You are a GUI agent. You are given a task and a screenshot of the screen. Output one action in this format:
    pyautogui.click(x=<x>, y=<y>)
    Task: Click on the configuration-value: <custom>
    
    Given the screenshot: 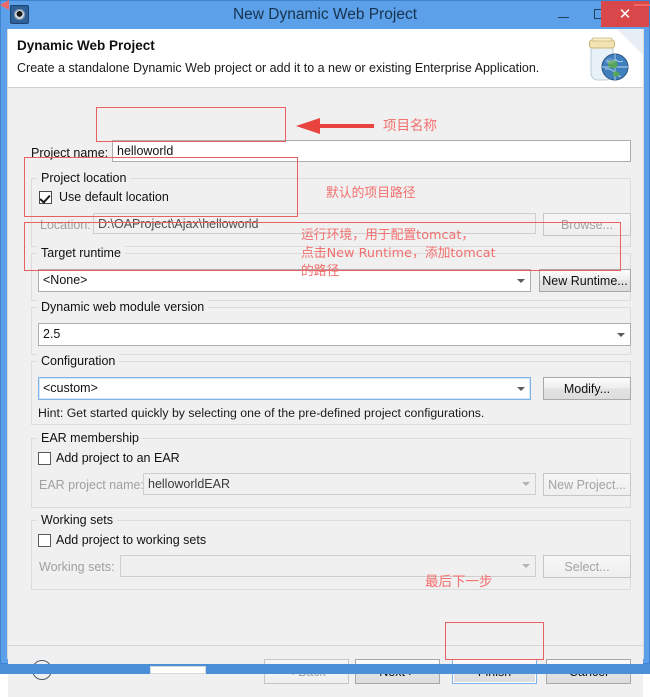 What is the action you would take?
    pyautogui.click(x=70, y=388)
    